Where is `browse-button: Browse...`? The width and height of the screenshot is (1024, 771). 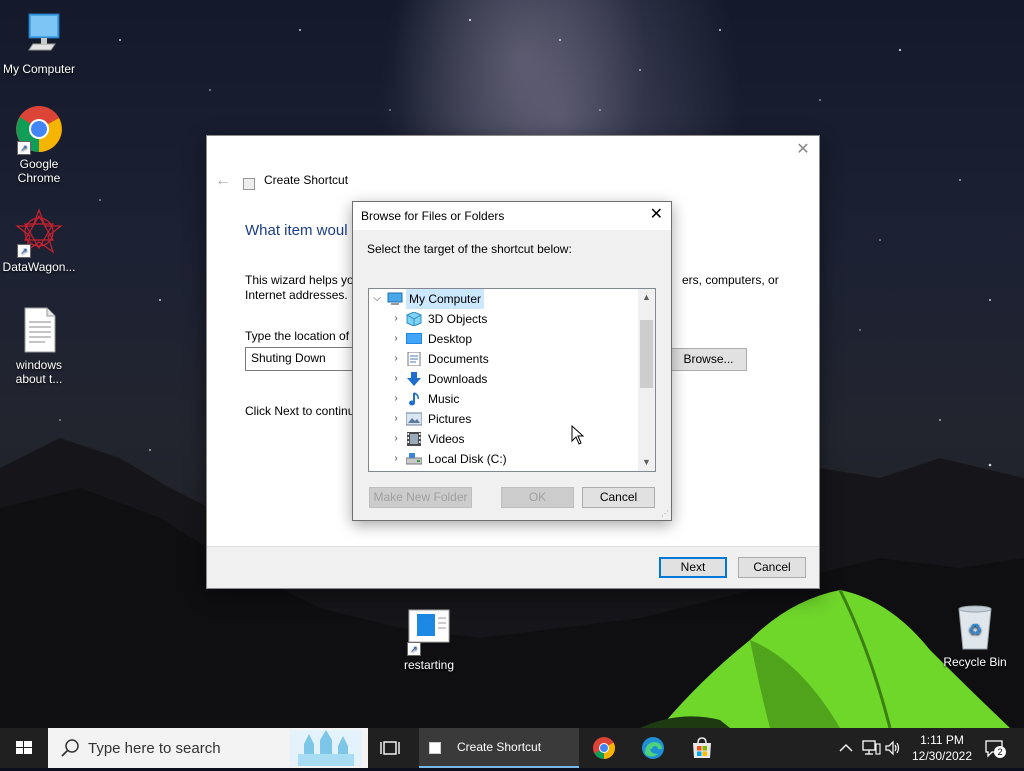
browse-button: Browse... is located at coordinates (708, 359).